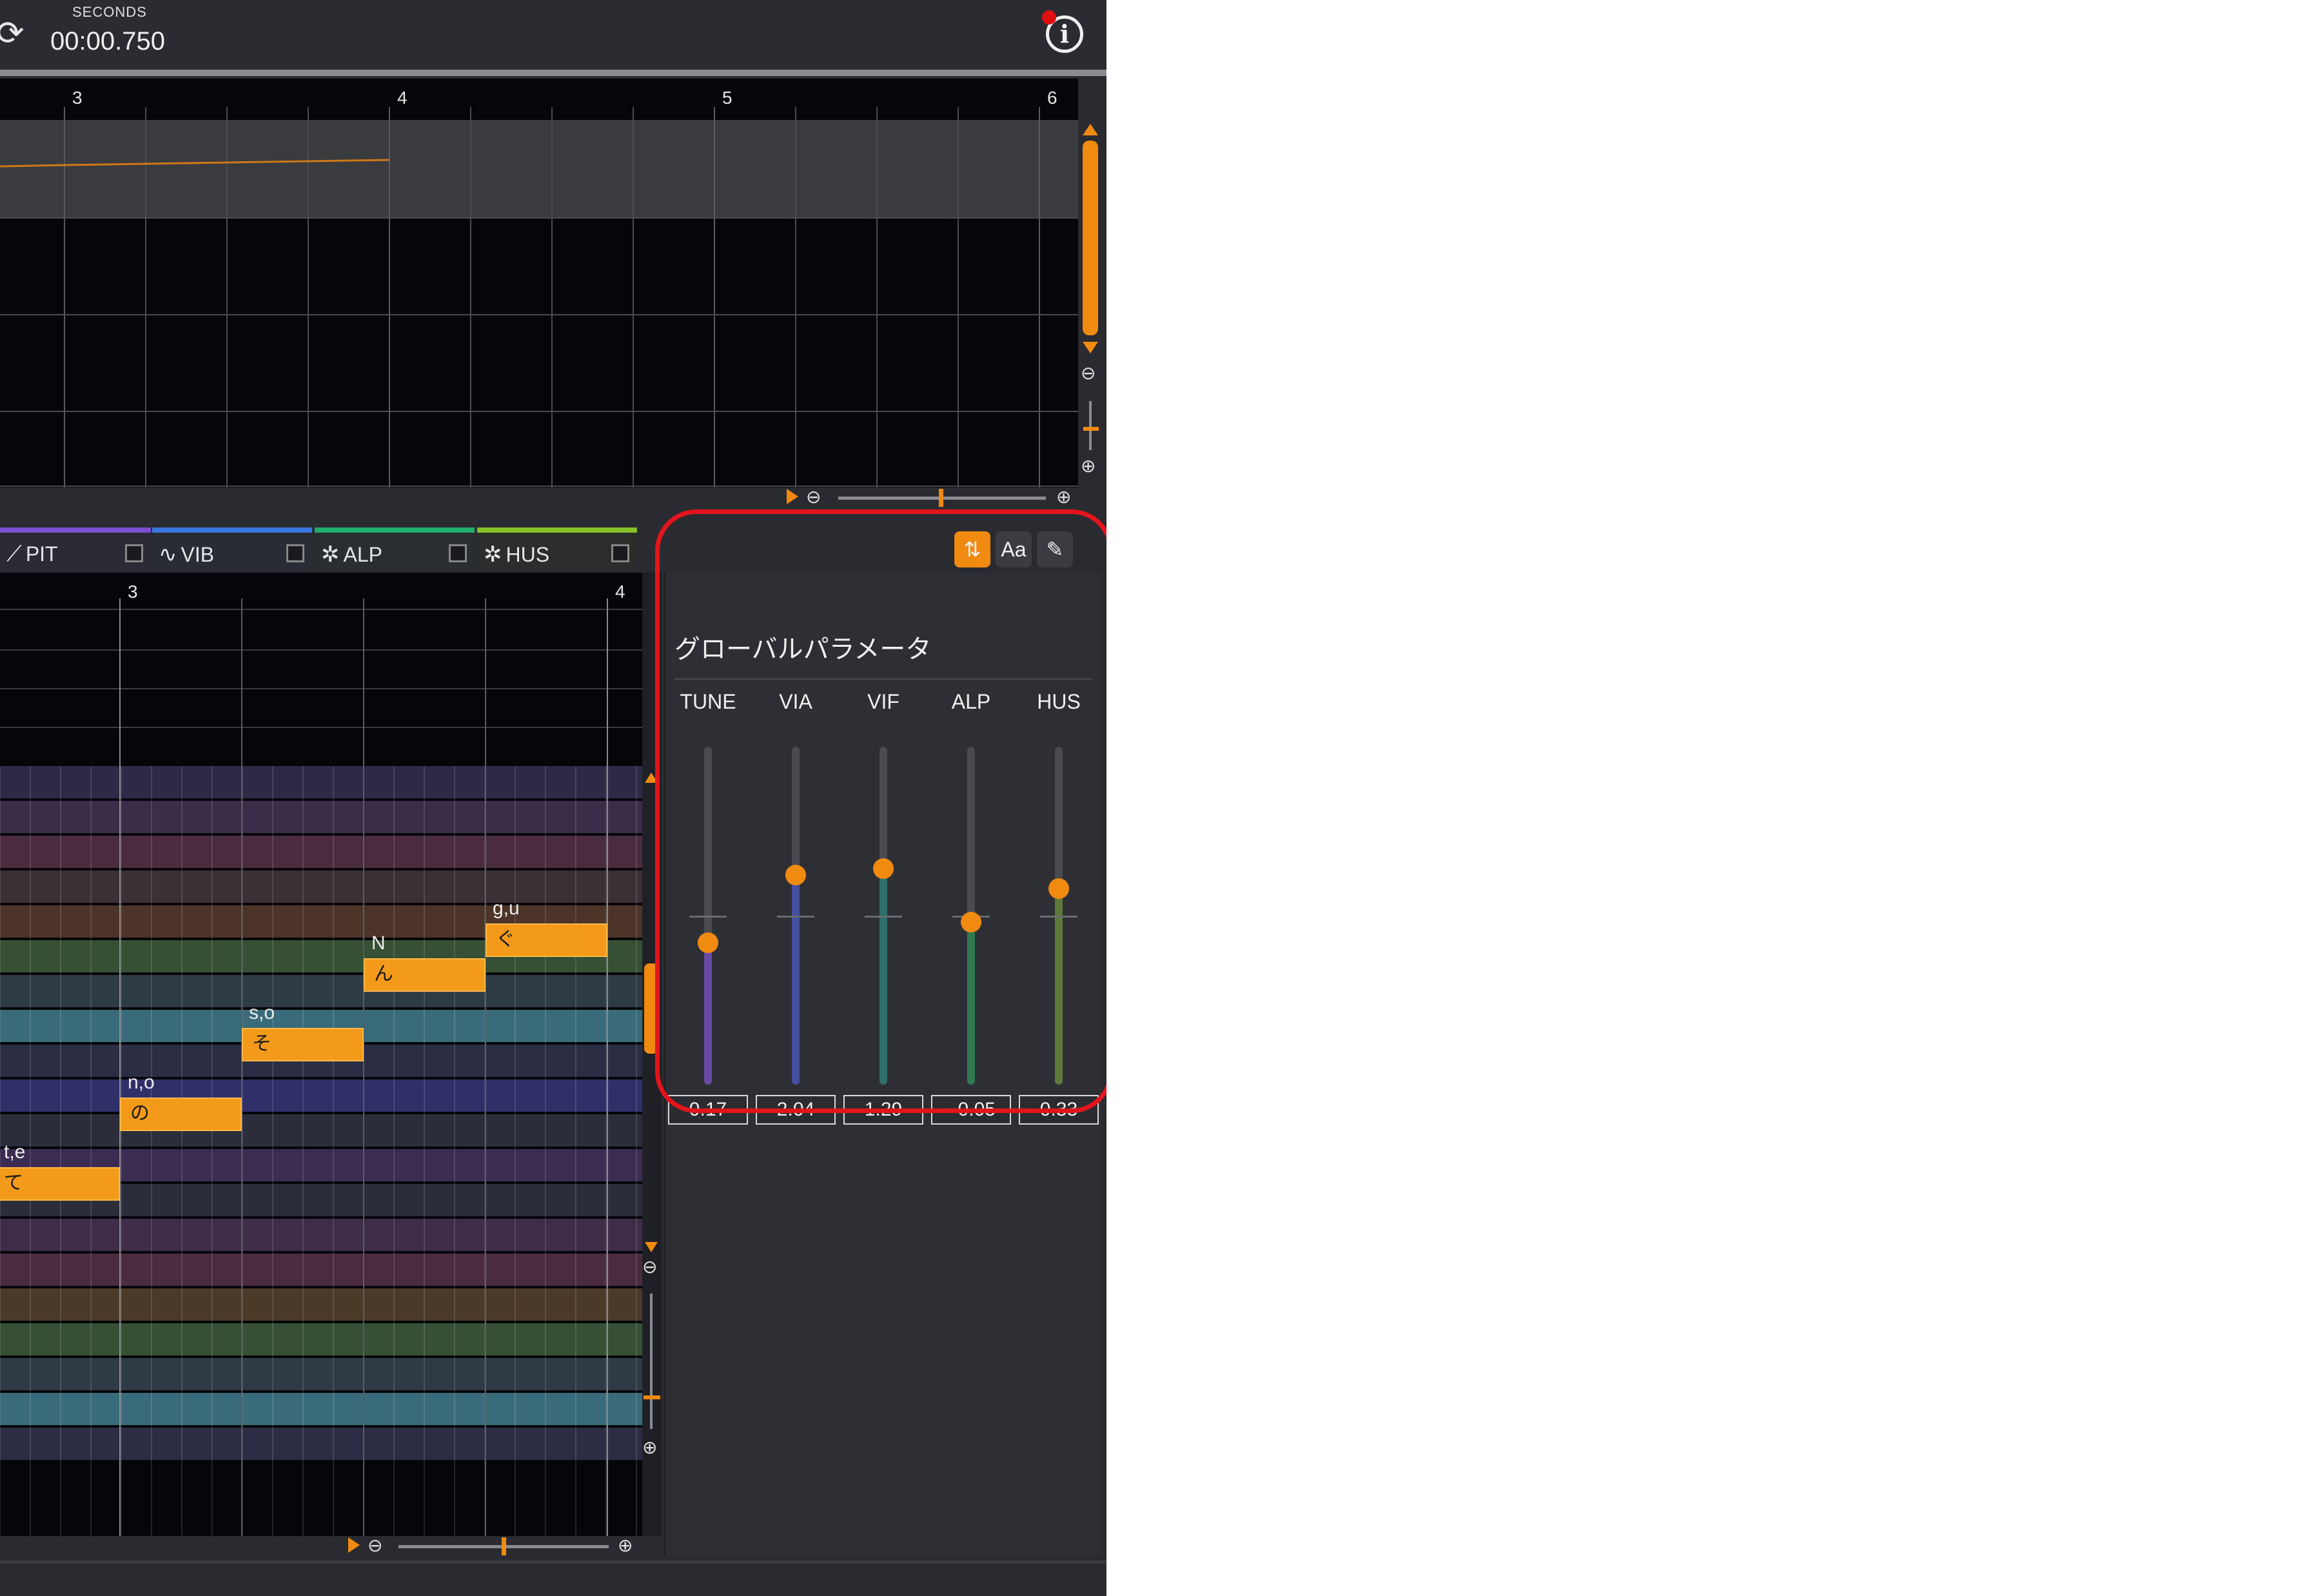 This screenshot has width=2320, height=1596. Describe the element at coordinates (378, 943) in the screenshot. I see `note-phoneme: N` at that location.